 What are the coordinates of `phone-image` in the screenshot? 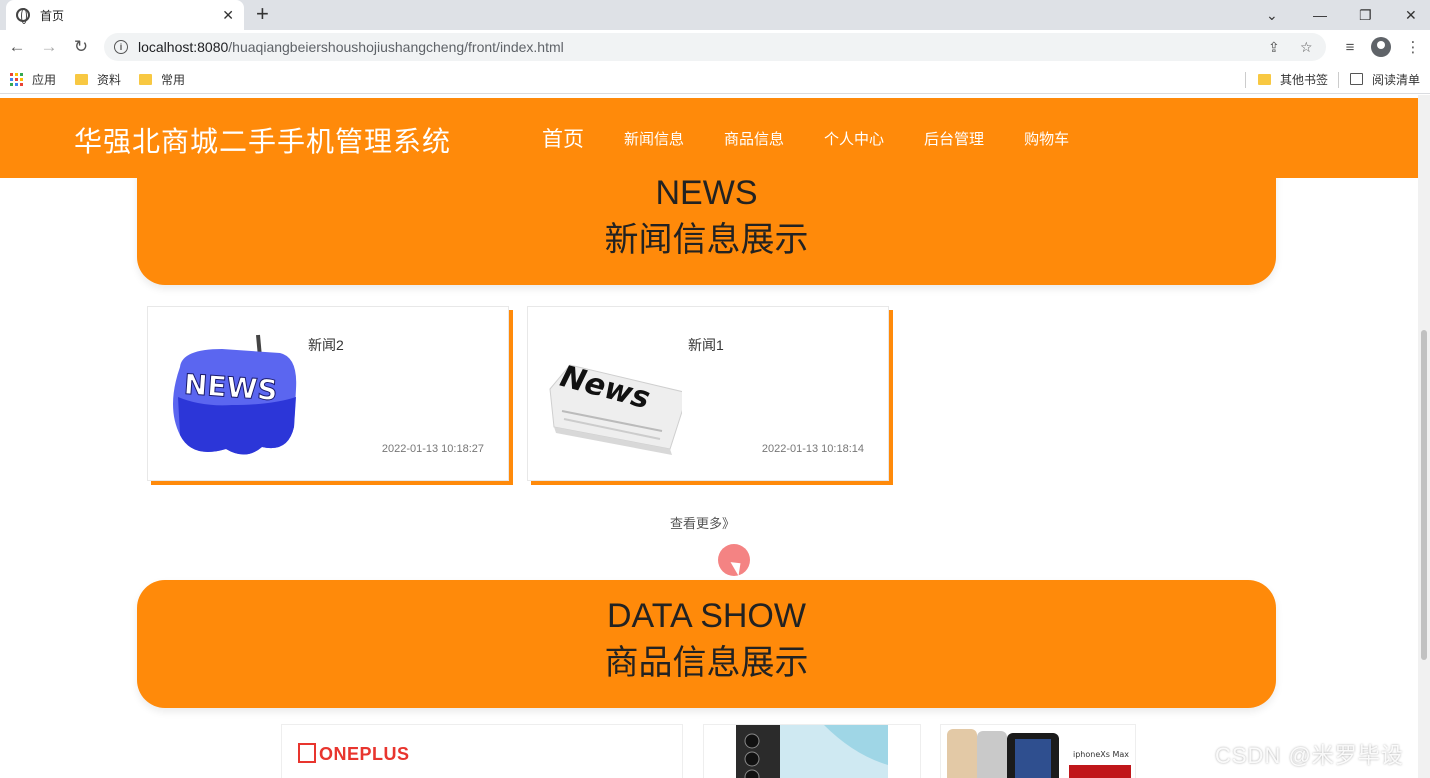 It's located at (812, 751).